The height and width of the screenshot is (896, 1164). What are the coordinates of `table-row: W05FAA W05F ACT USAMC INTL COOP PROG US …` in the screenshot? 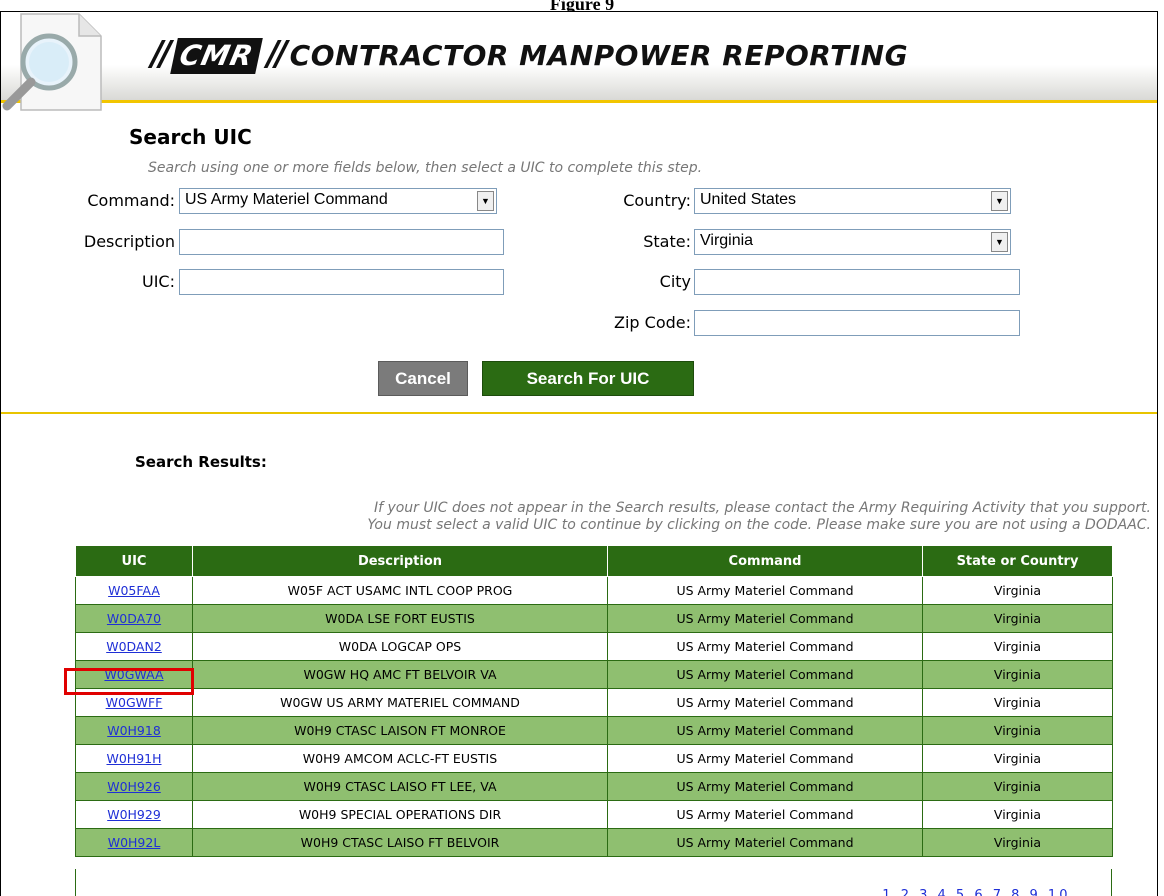 It's located at (594, 590).